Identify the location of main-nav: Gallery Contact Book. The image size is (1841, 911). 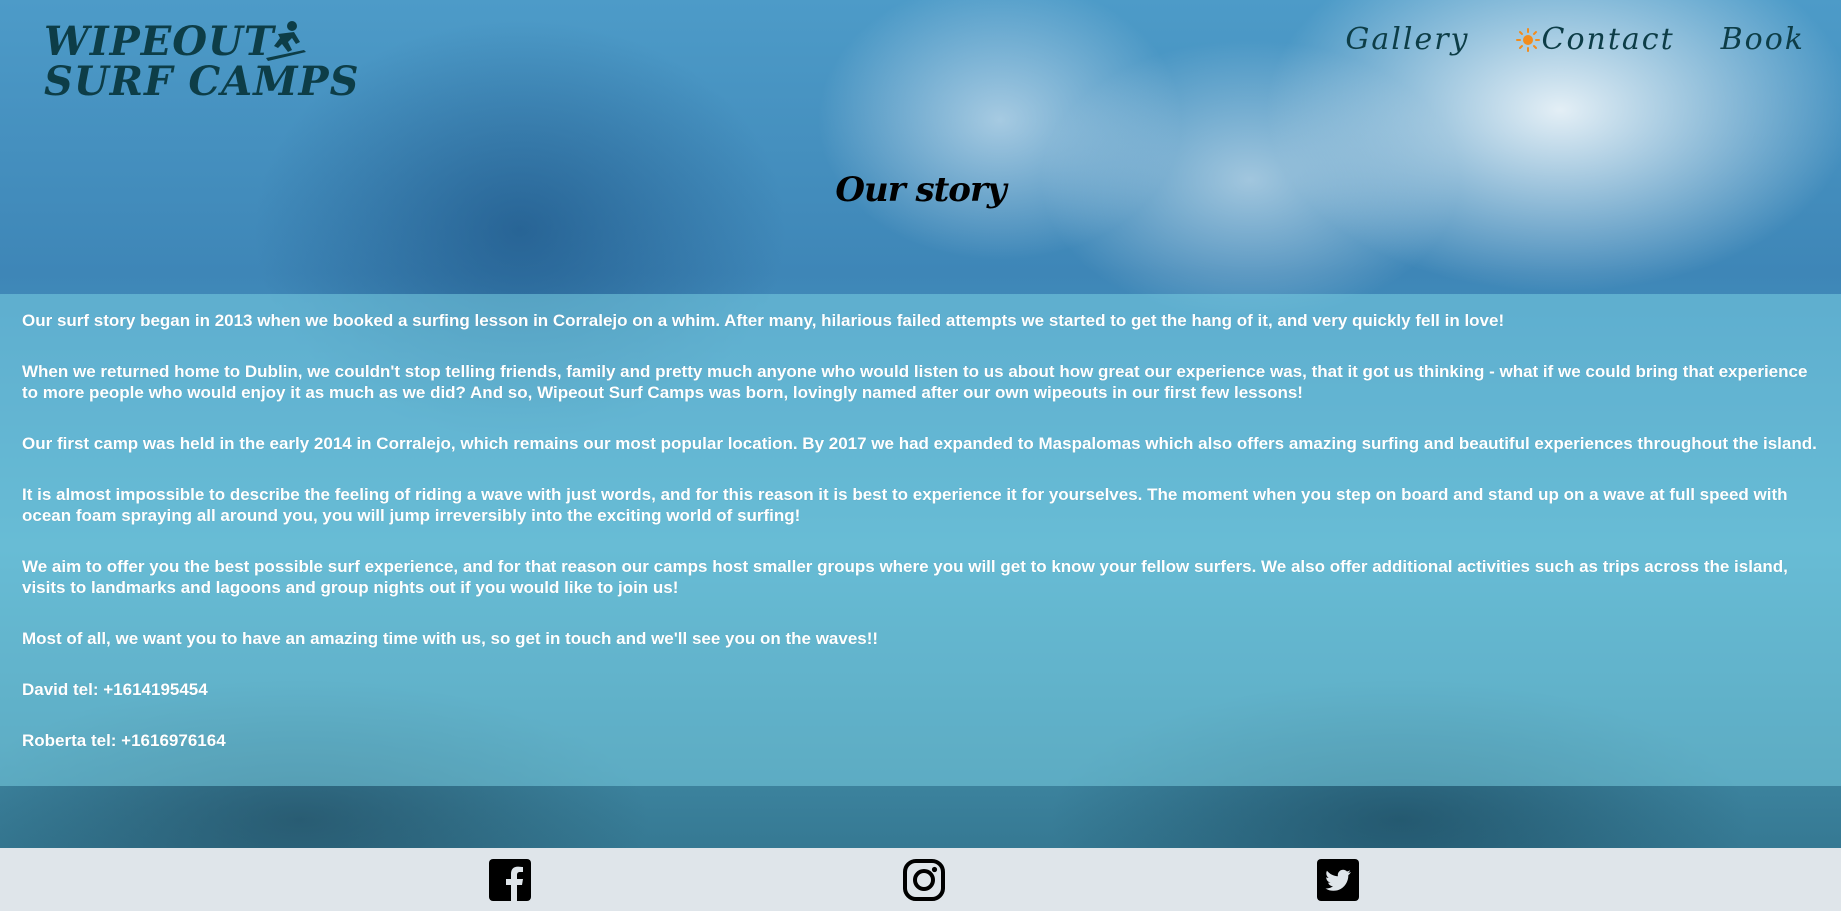
(1575, 39).